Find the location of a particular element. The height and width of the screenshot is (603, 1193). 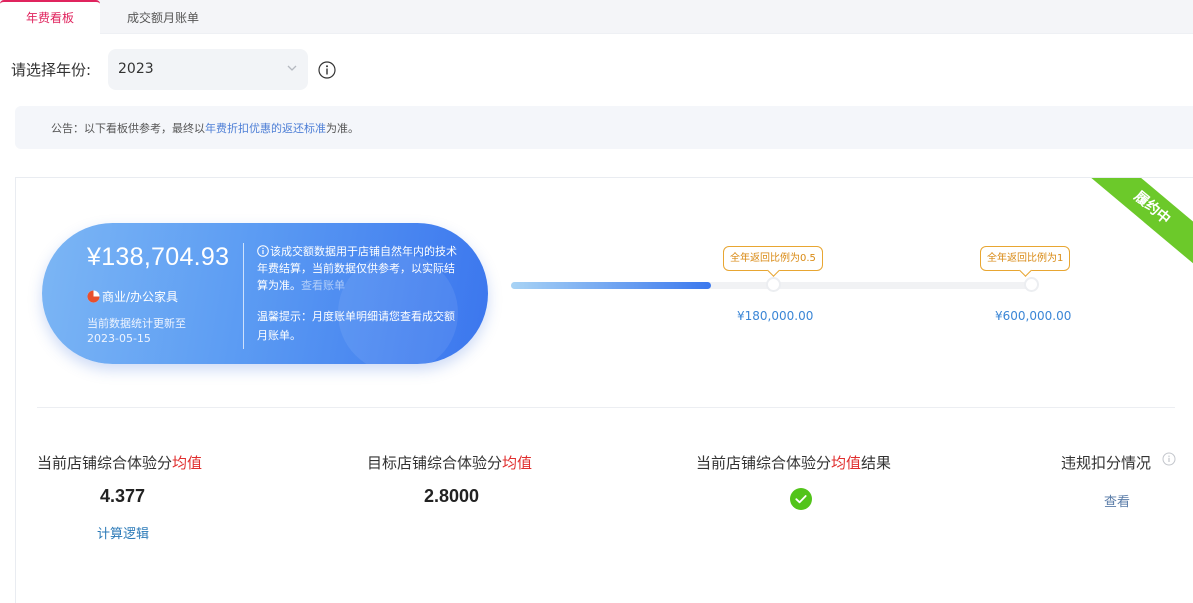

view-bill-link: 查看账单 is located at coordinates (323, 285).